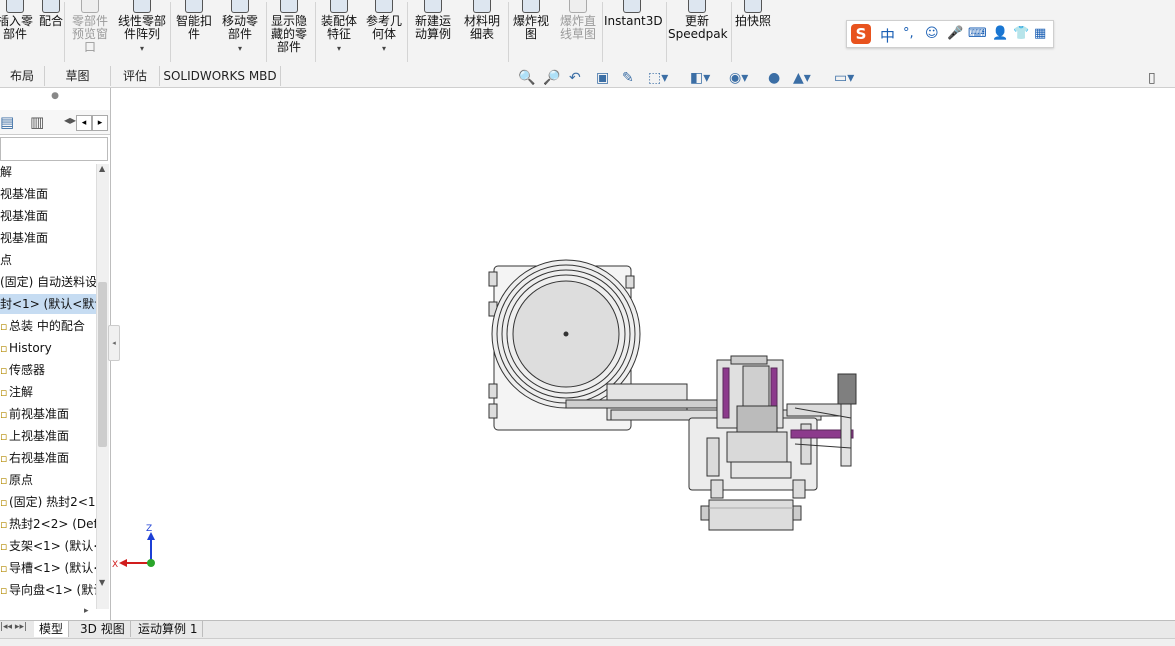 The image size is (1175, 646). What do you see at coordinates (48, 260) in the screenshot?
I see `tree-item: 点` at bounding box center [48, 260].